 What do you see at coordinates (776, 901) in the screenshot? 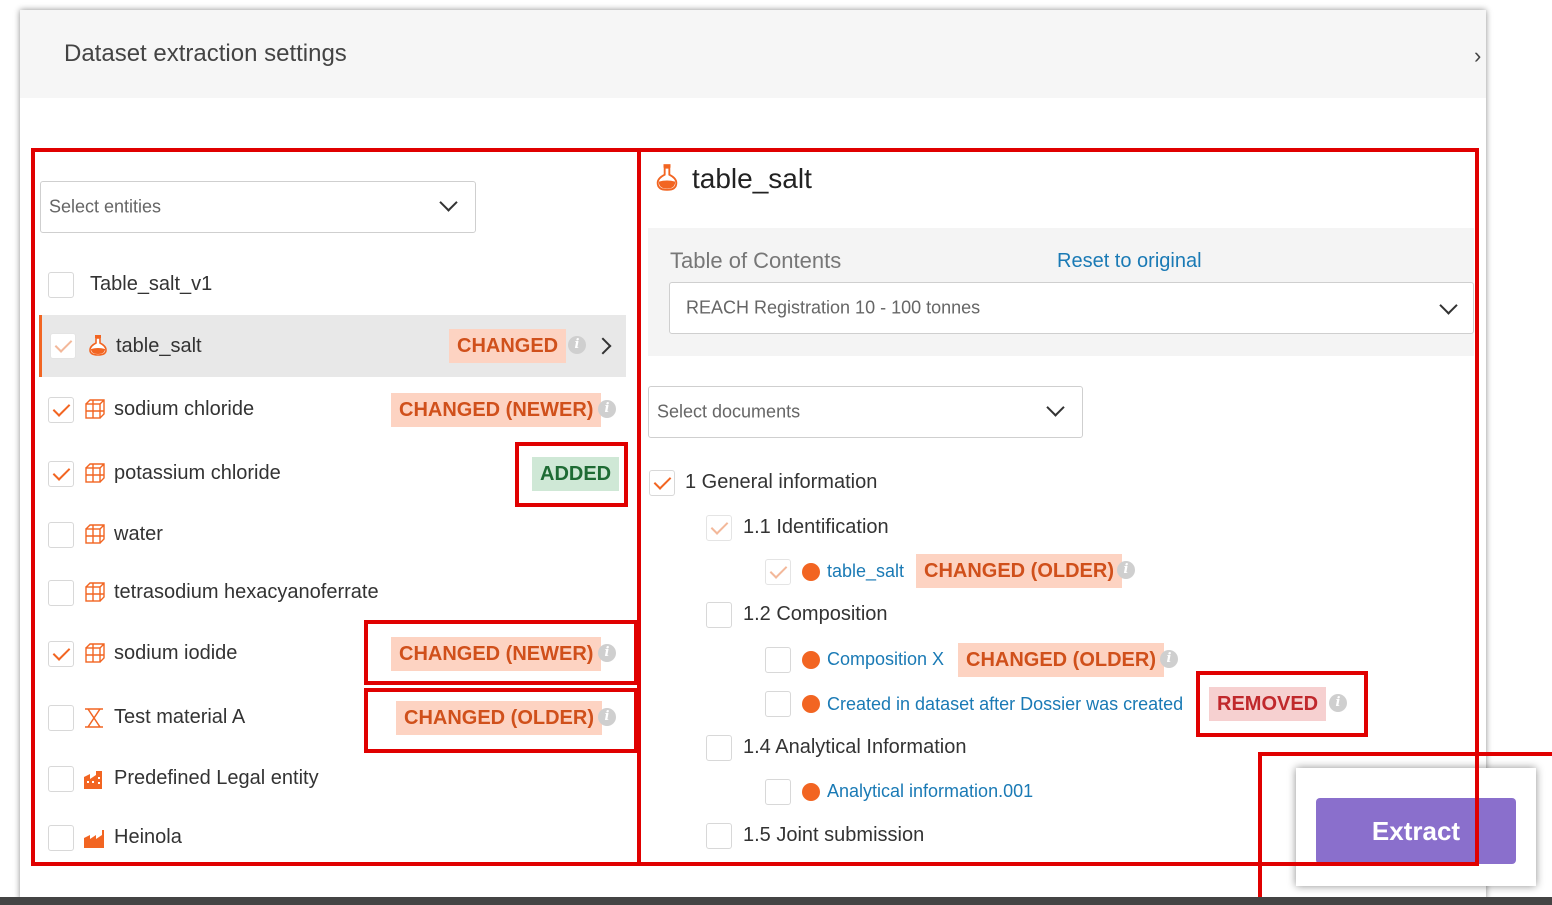
I see `bottom-bar` at bounding box center [776, 901].